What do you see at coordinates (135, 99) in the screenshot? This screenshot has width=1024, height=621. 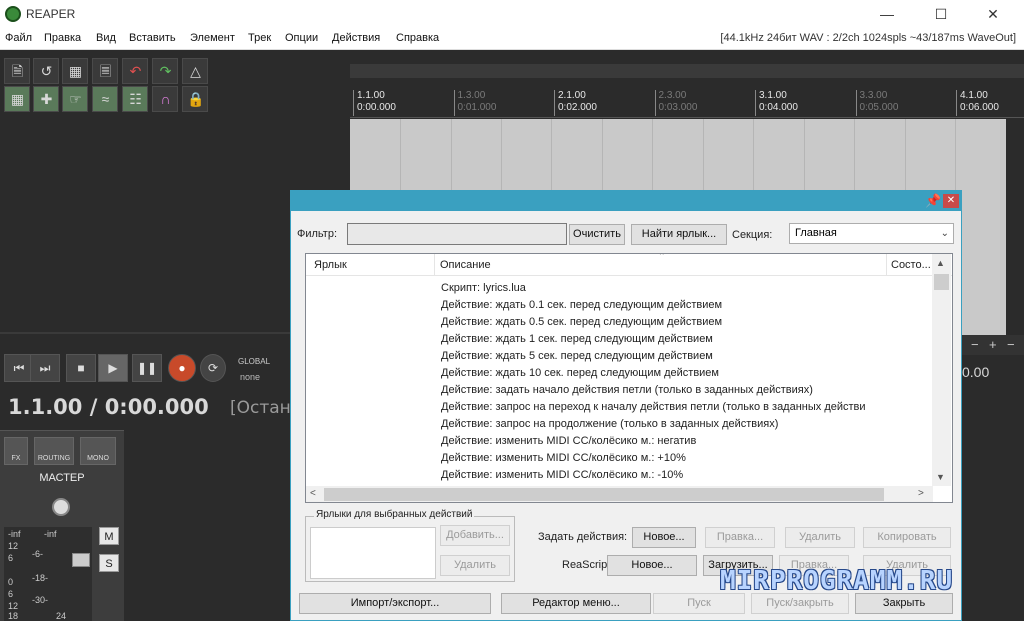 I see `envelope-lock-button: ☷` at bounding box center [135, 99].